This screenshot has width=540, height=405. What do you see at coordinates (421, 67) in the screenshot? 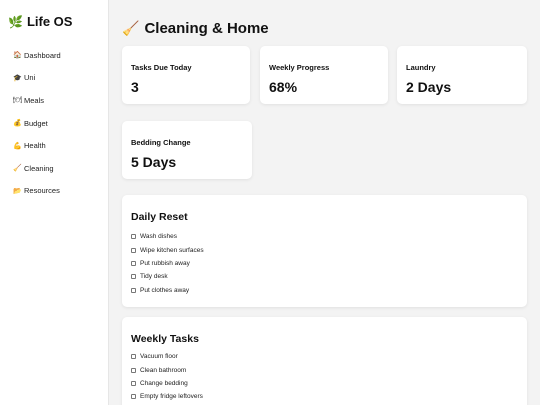
I see `stat-label: Laundry` at bounding box center [421, 67].